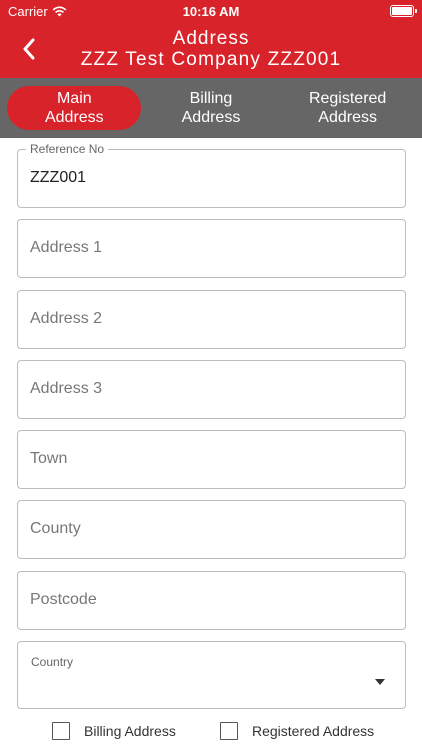  What do you see at coordinates (313, 731) in the screenshot?
I see `registered-address-checkbox-label: Registered Address` at bounding box center [313, 731].